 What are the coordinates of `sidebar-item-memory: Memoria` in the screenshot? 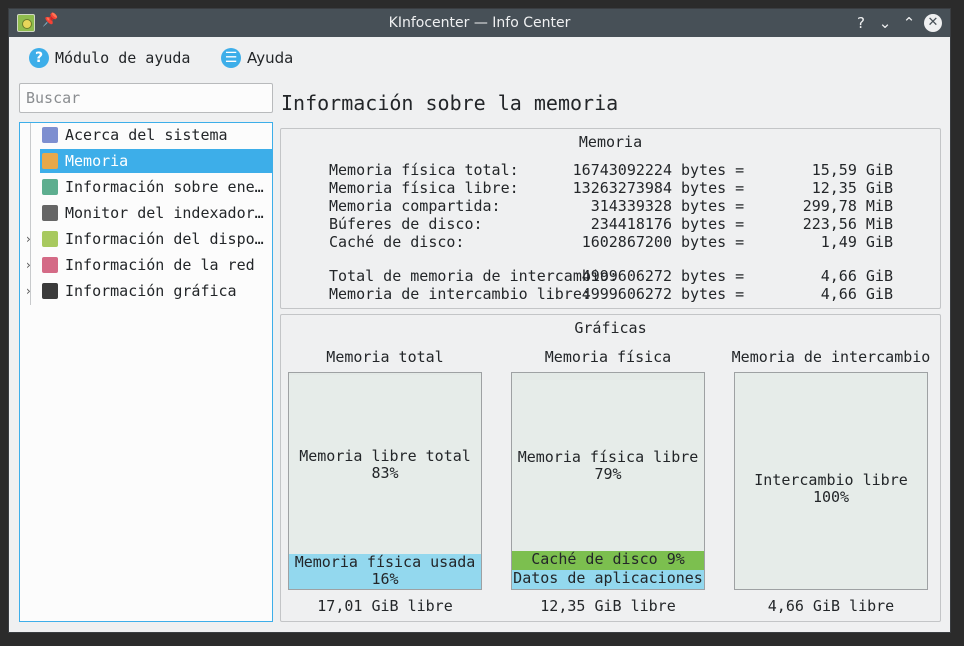 It's located at (146, 161).